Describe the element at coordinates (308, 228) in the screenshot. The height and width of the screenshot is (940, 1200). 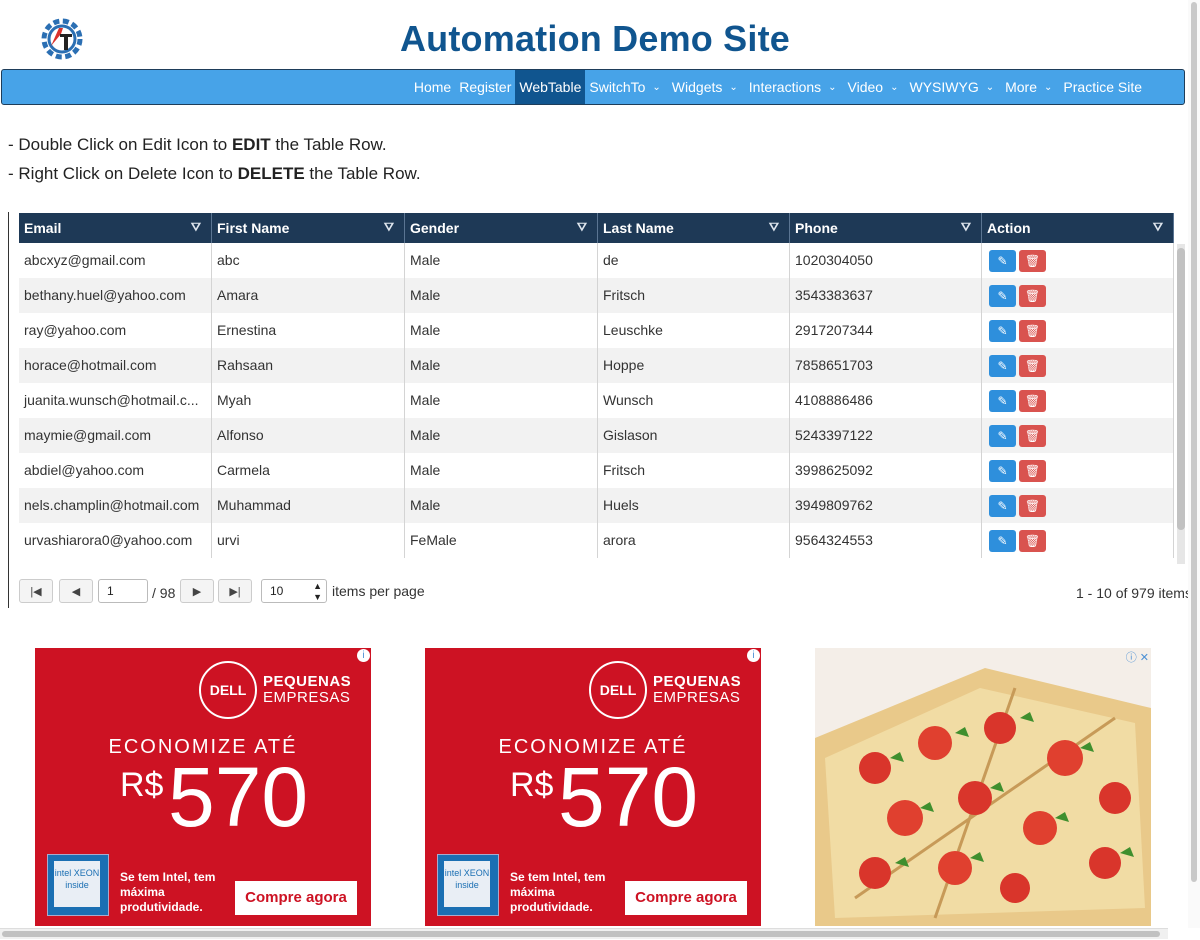
I see `column-header-first-name: First Name ⛛` at that location.